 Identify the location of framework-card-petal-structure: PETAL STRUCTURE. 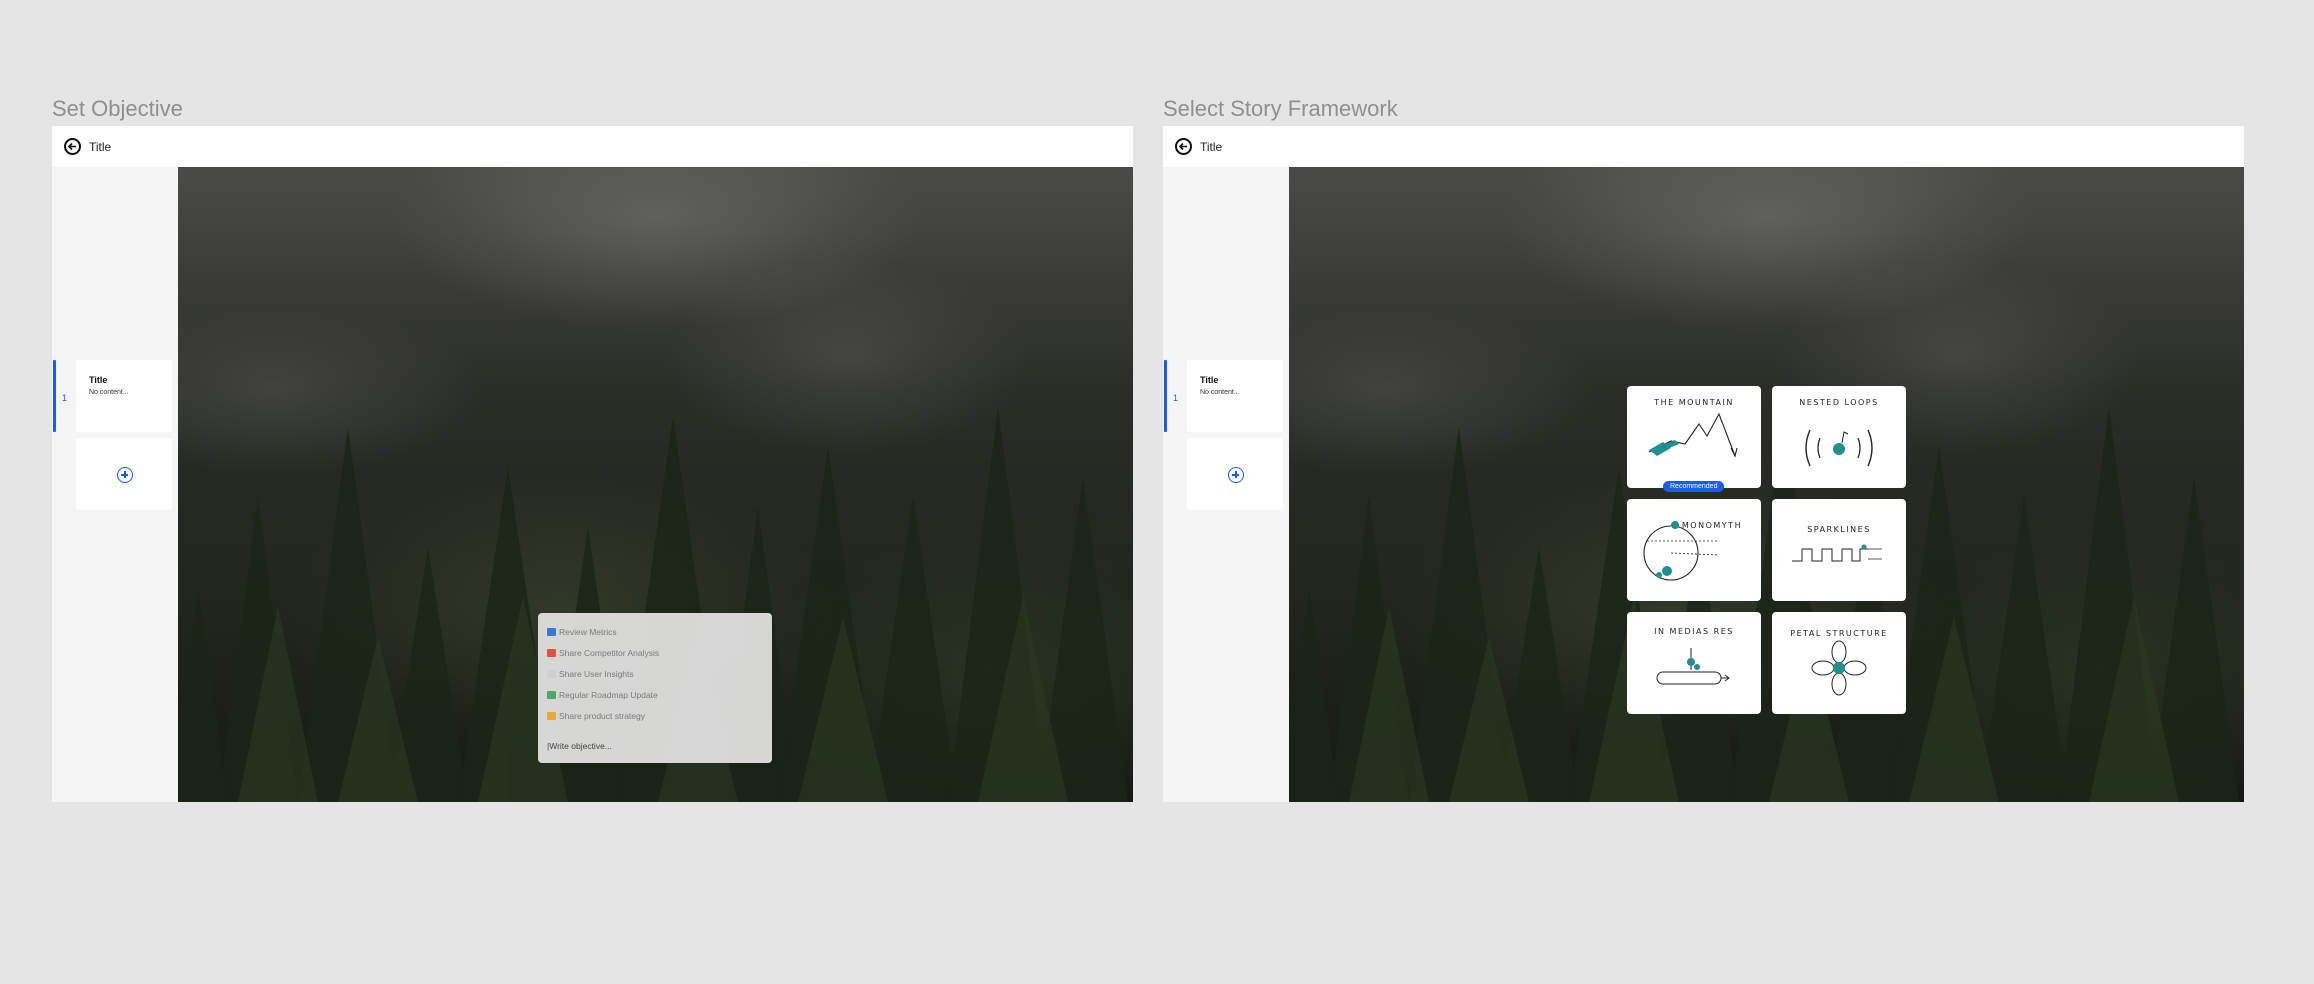
(1839, 663).